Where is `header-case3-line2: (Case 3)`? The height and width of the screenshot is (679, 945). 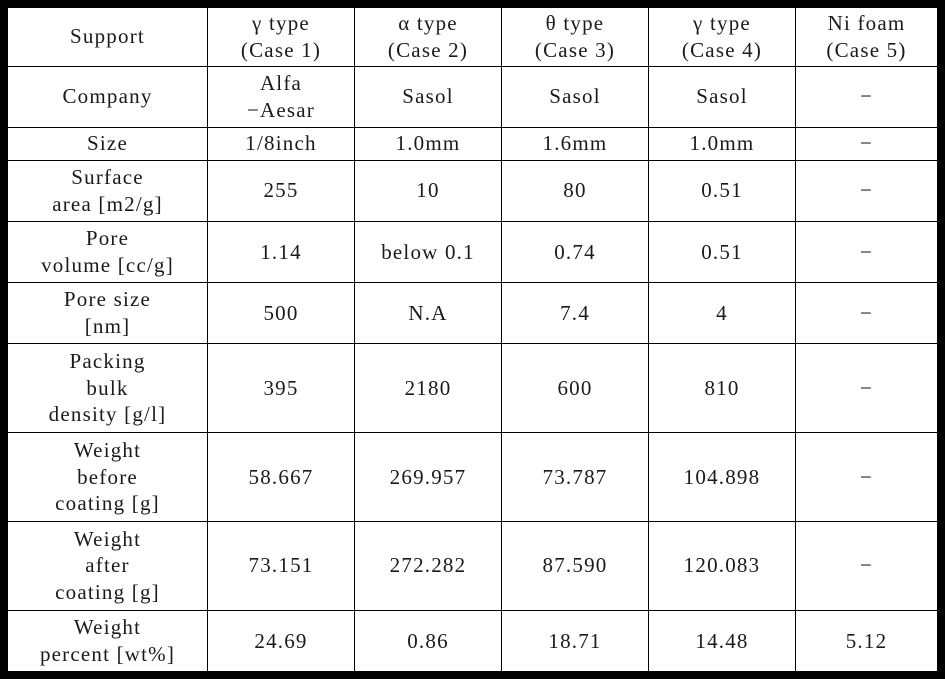
header-case3-line2: (Case 3) is located at coordinates (575, 49).